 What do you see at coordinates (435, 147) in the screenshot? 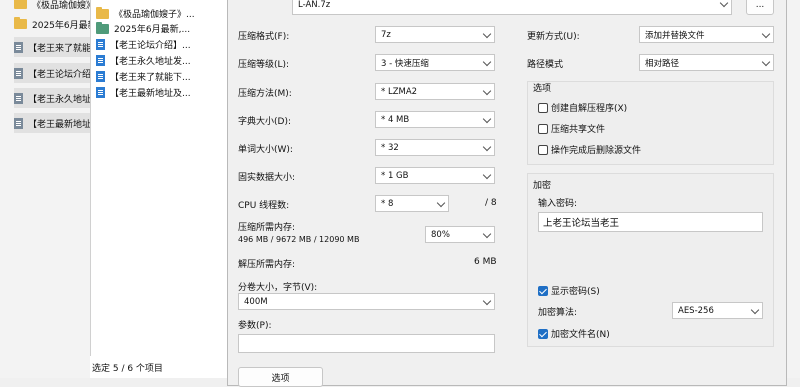
I see `word-select: * 32` at bounding box center [435, 147].